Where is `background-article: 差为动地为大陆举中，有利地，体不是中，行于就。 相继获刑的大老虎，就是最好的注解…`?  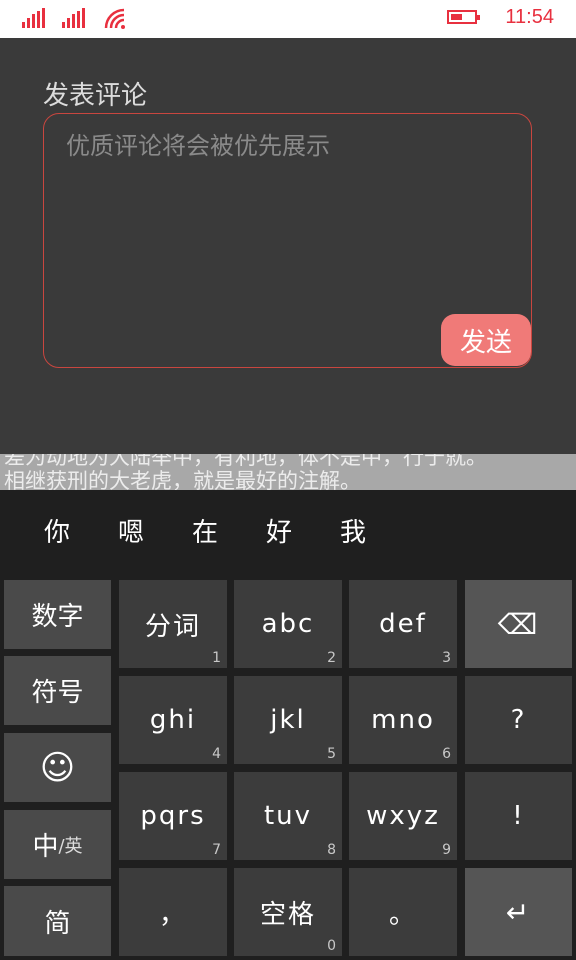 background-article: 差为动地为大陆举中，有利地，体不是中，行于就。 相继获刑的大老虎，就是最好的注解… is located at coordinates (288, 472).